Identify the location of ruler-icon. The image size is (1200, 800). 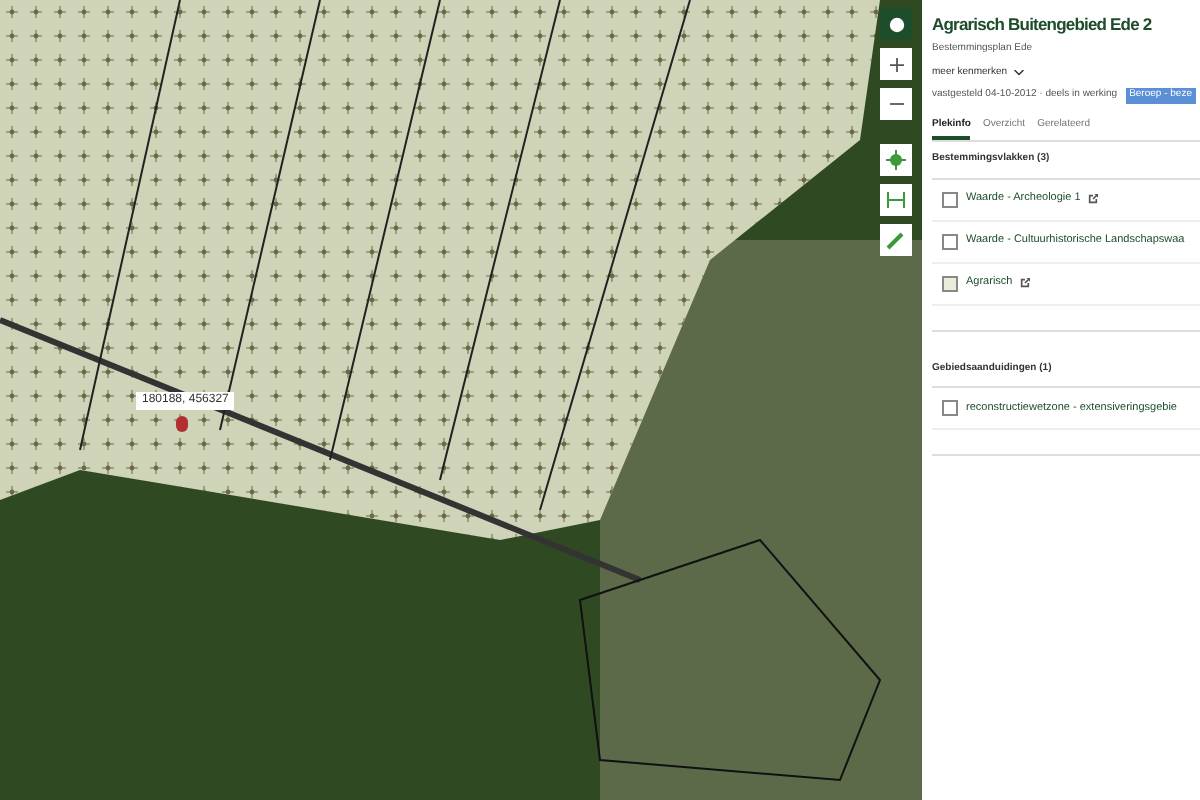
(896, 200).